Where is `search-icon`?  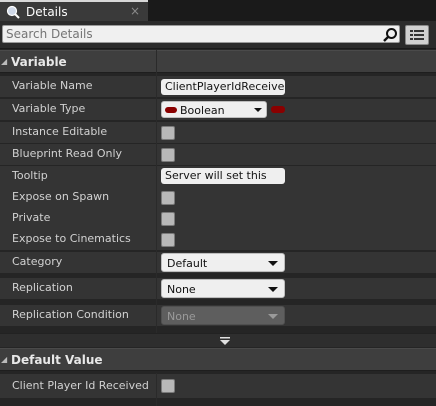
search-icon is located at coordinates (390, 35).